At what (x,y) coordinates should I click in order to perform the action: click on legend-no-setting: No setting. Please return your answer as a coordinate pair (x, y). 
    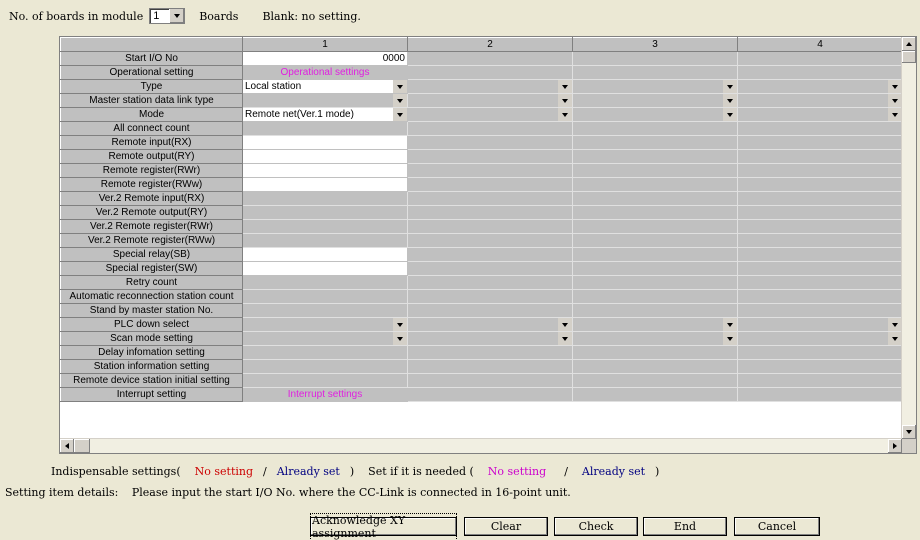
    Looking at the image, I should click on (224, 471).